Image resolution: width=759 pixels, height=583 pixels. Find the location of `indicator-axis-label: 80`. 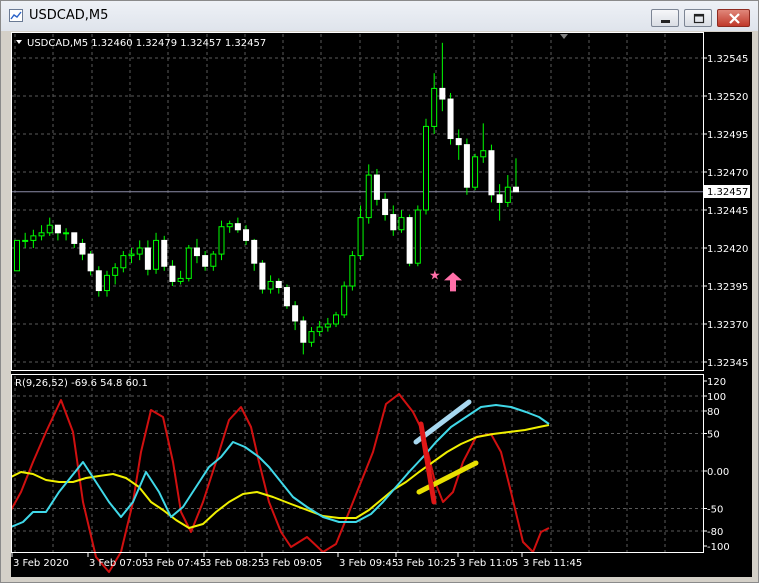

indicator-axis-label: 80 is located at coordinates (713, 412).